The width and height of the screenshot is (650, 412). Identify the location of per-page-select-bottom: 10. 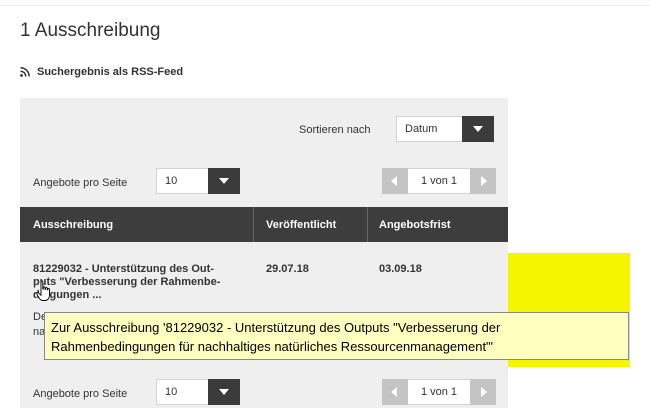
(198, 392).